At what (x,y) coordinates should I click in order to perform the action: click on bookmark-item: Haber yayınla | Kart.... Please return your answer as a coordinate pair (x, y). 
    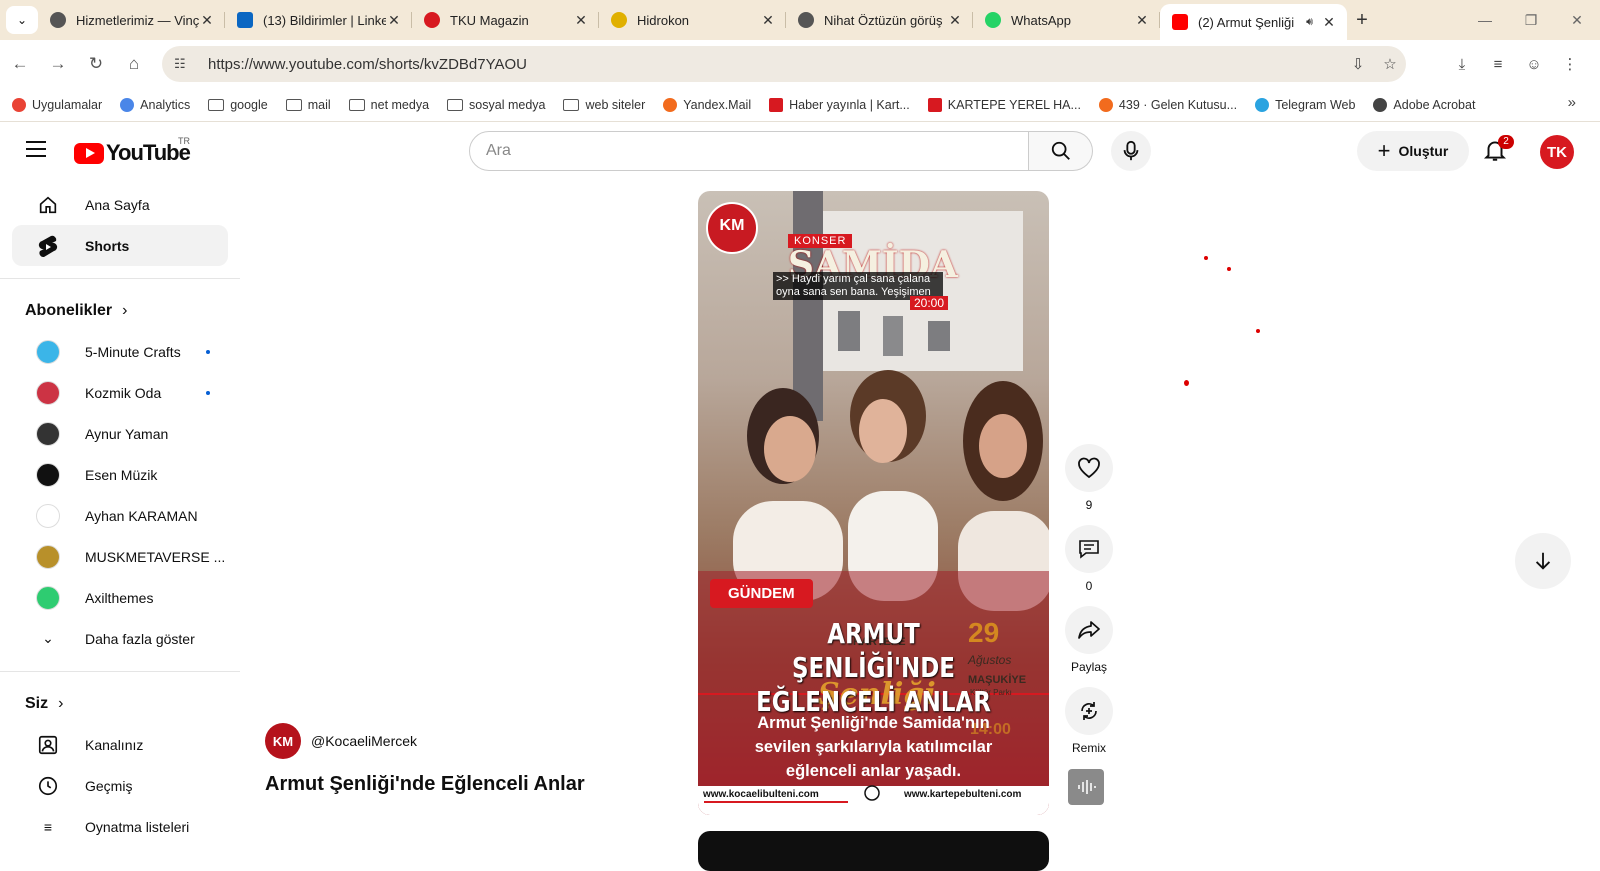
    Looking at the image, I should click on (839, 104).